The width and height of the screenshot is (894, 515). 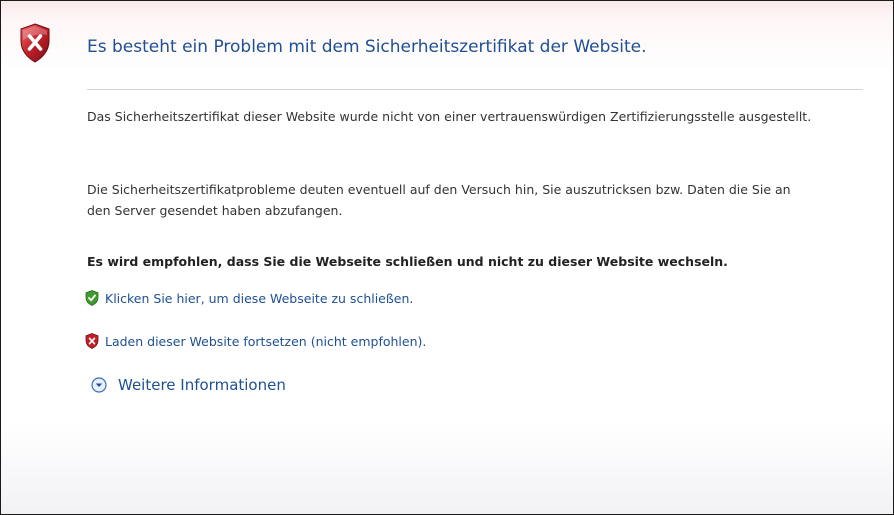 I want to click on more-information-label: Weitere Informationen, so click(x=202, y=385).